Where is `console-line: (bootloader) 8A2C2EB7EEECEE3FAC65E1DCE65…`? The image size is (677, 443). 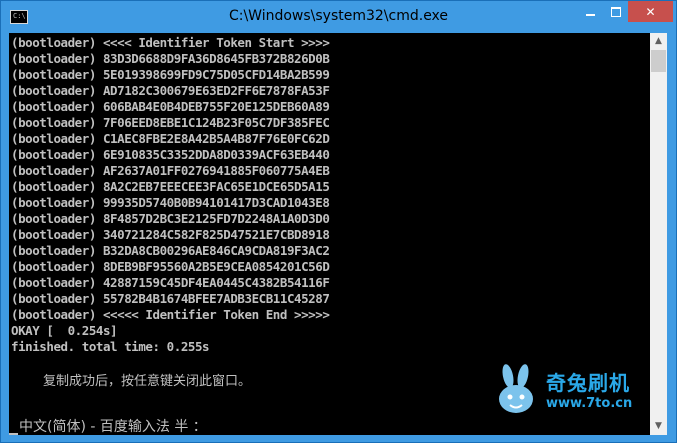
console-line: (bootloader) 8A2C2EB7EEECEE3FAC65E1DCE65… is located at coordinates (170, 186).